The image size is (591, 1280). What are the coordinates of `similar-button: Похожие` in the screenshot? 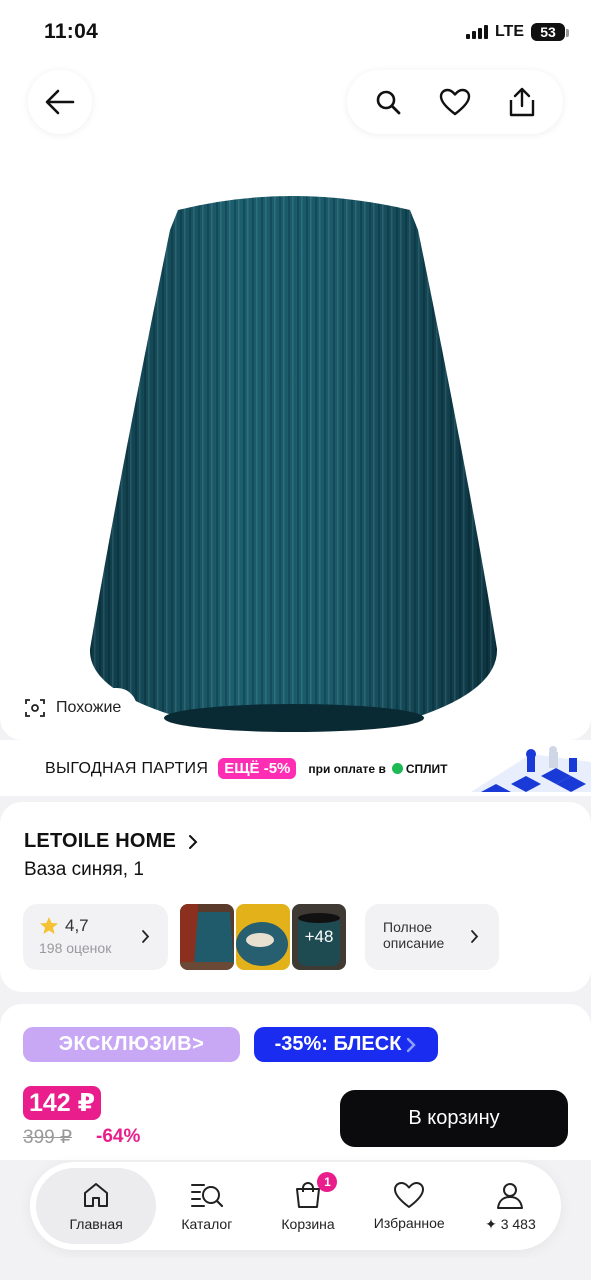 It's located at (75, 708).